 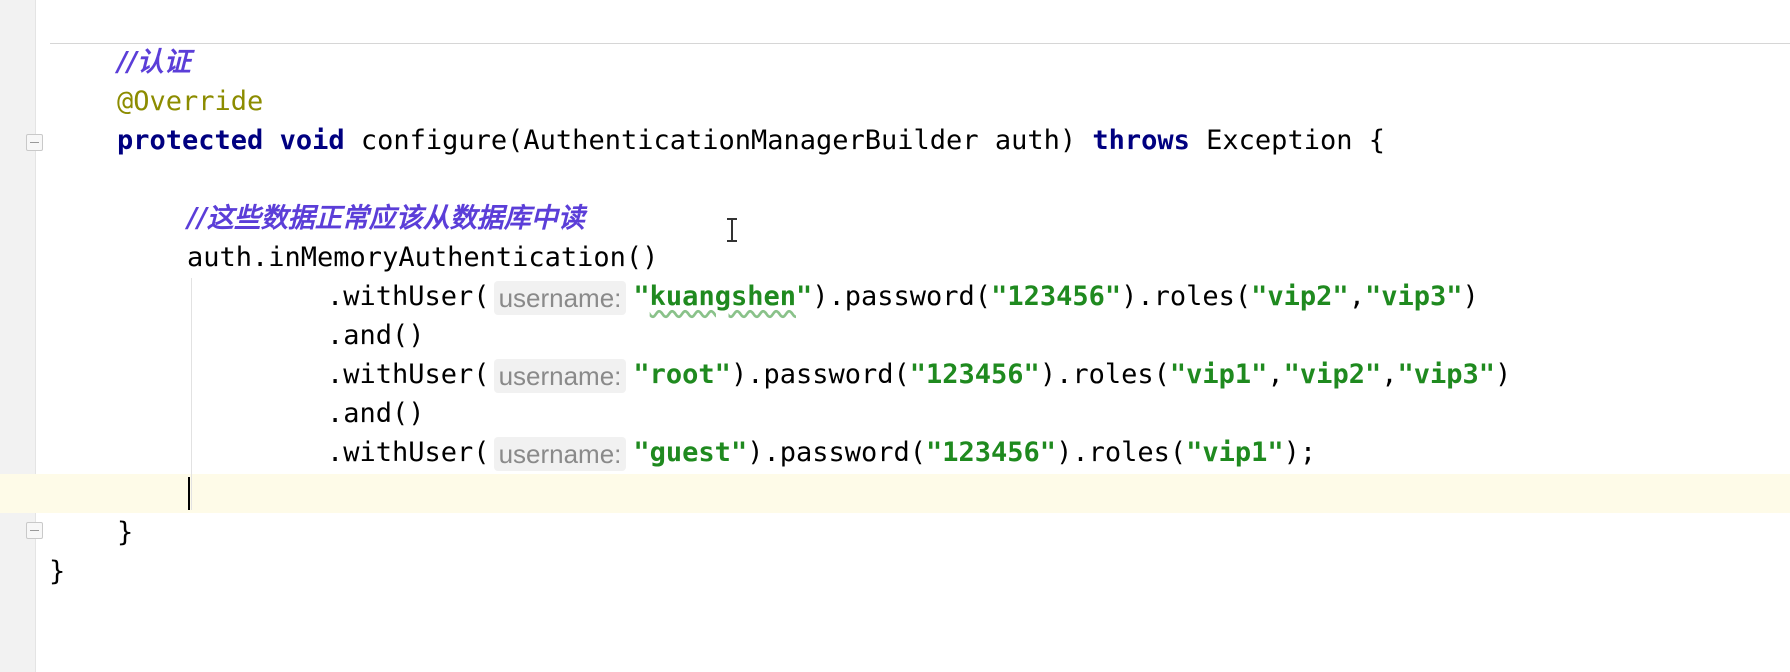 I want to click on current-line-highlight, so click(x=895, y=493).